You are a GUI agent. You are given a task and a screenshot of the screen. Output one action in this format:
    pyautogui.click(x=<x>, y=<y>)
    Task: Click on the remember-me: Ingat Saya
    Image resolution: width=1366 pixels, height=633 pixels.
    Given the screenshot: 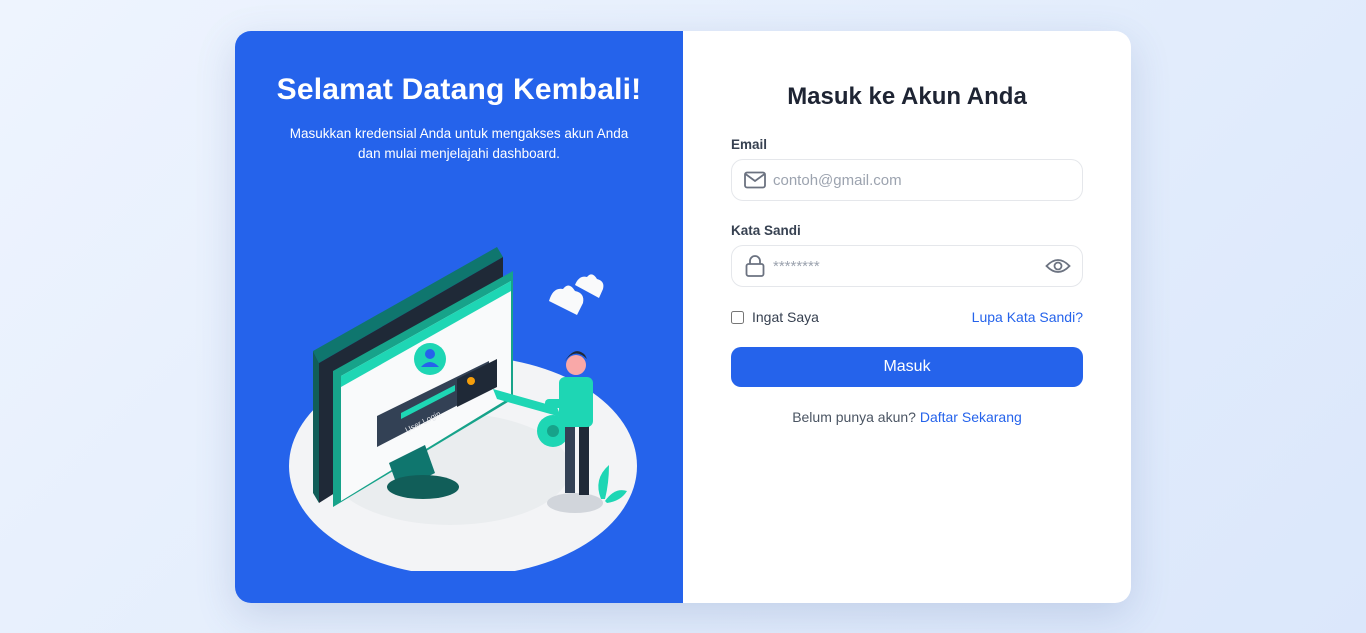 What is the action you would take?
    pyautogui.click(x=775, y=317)
    